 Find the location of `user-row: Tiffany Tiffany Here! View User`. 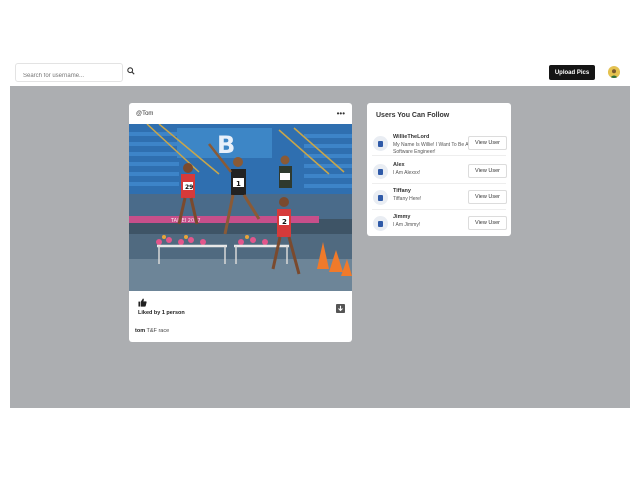

user-row: Tiffany Tiffany Here! View User is located at coordinates (439, 198).